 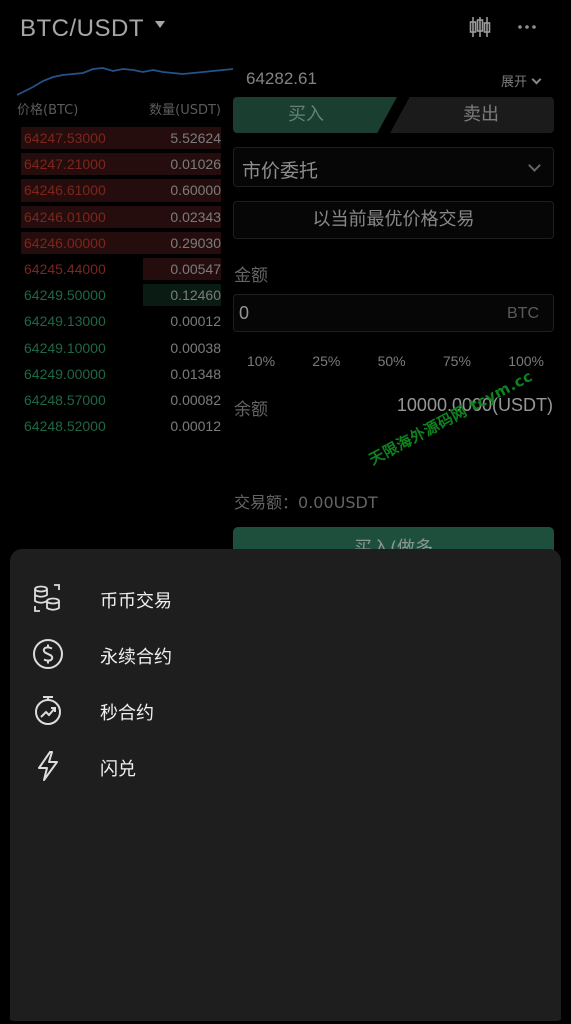 I want to click on lightning-icon, so click(x=48, y=766).